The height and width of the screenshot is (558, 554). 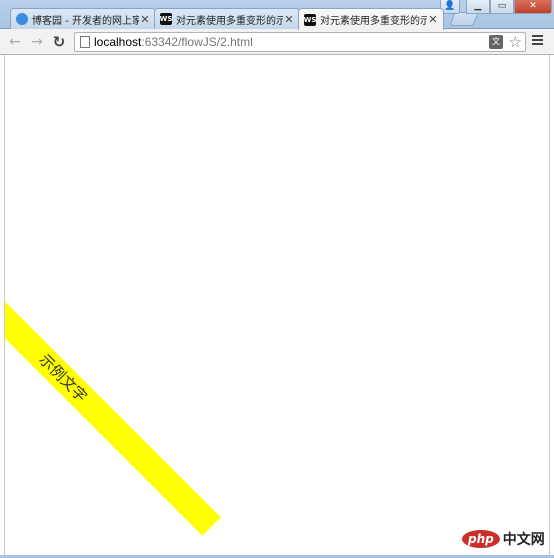 I want to click on tab-transform-demo-2: WS 对元素使用多重变形的示例 ✕, so click(x=371, y=19).